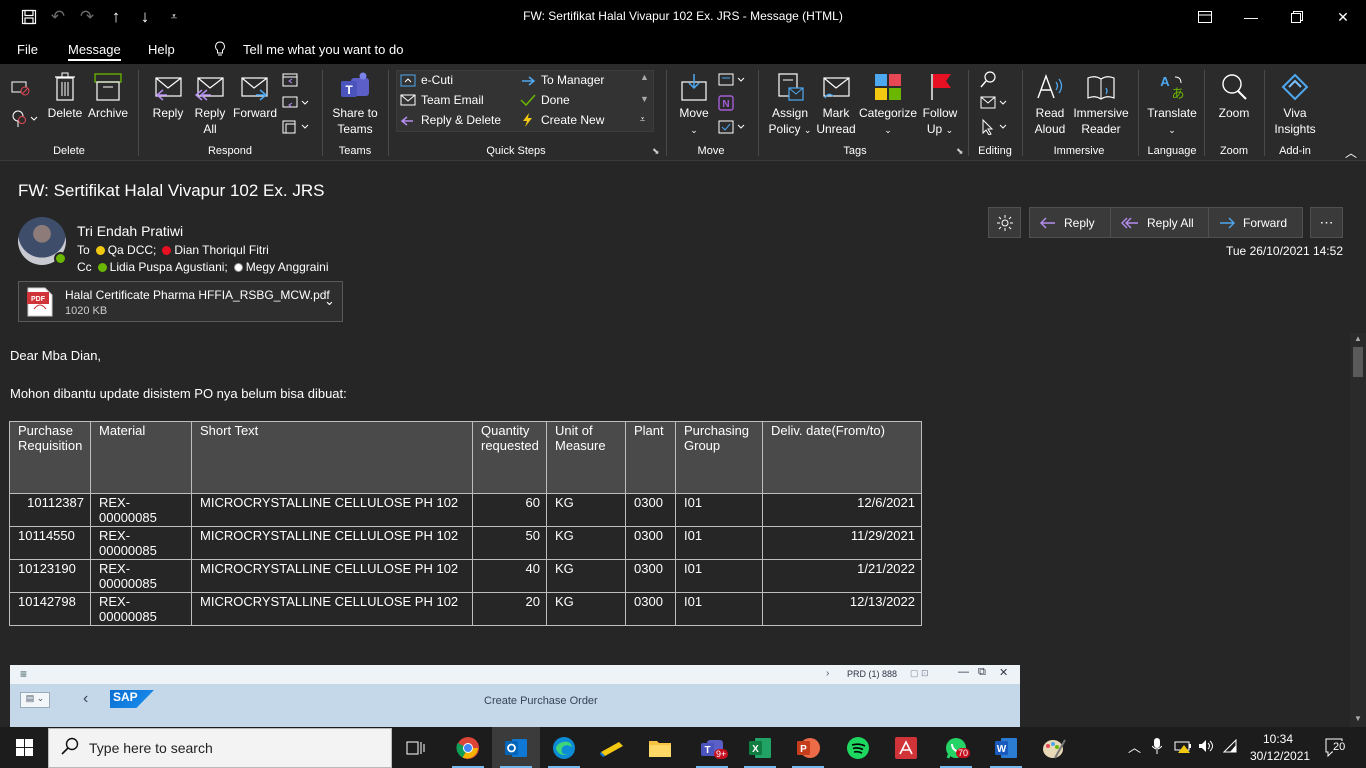 The width and height of the screenshot is (1366, 768). Describe the element at coordinates (416, 747) in the screenshot. I see `task-view-icon` at that location.